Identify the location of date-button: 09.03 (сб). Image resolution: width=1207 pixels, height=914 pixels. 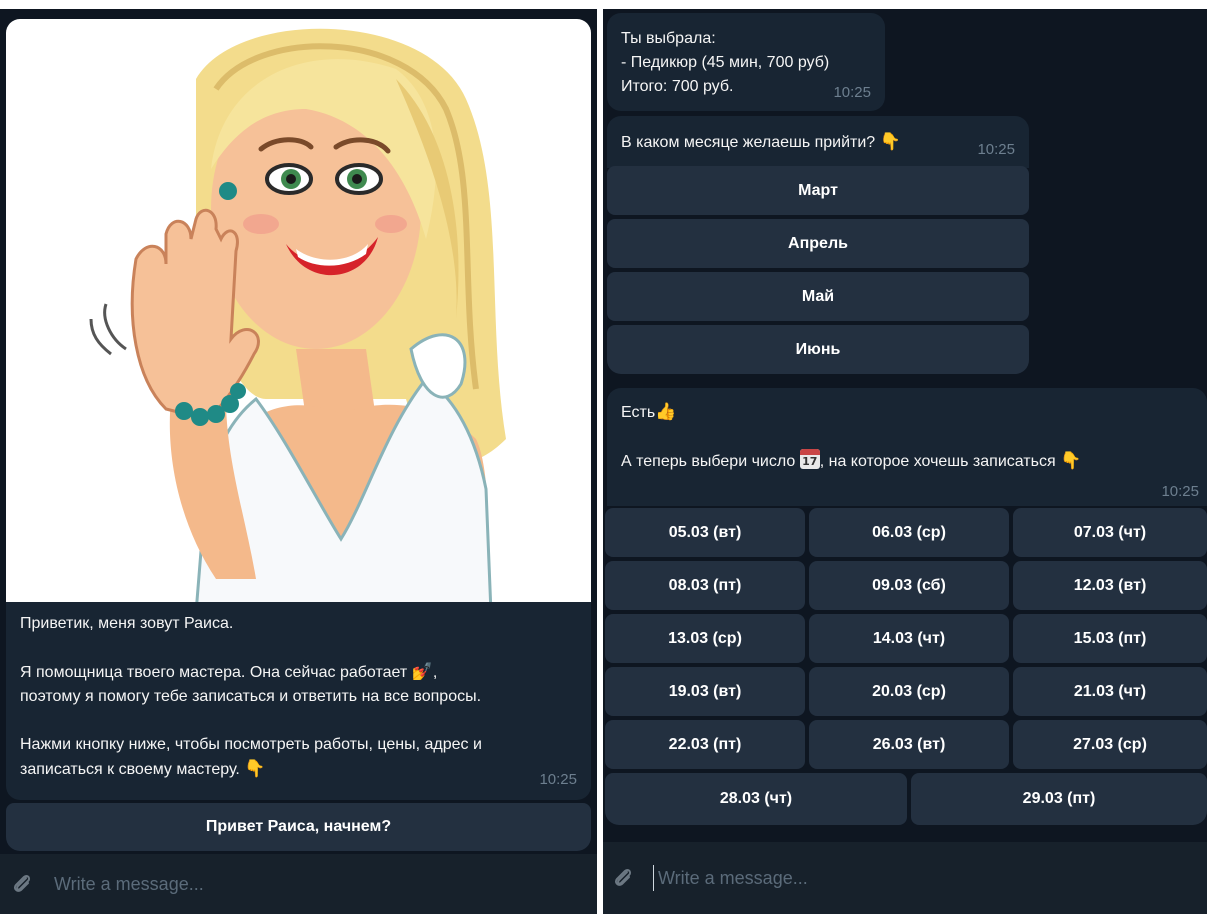
(909, 585).